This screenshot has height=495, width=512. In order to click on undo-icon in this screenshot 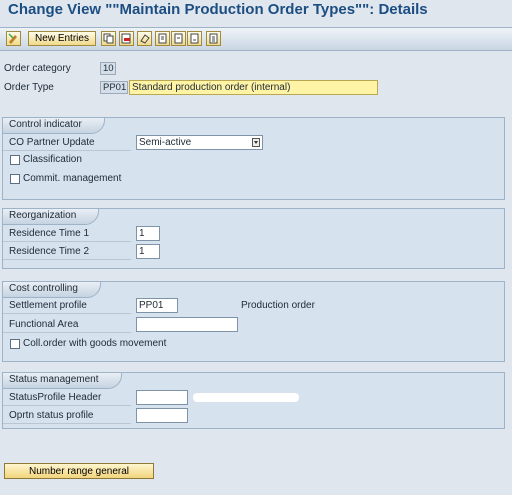, I will do `click(144, 38)`.